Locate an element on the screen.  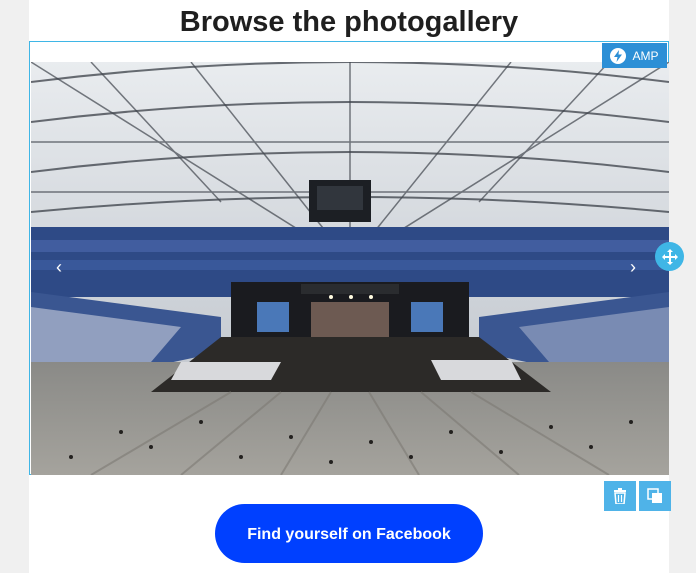
element-toolbar is located at coordinates (637, 496).